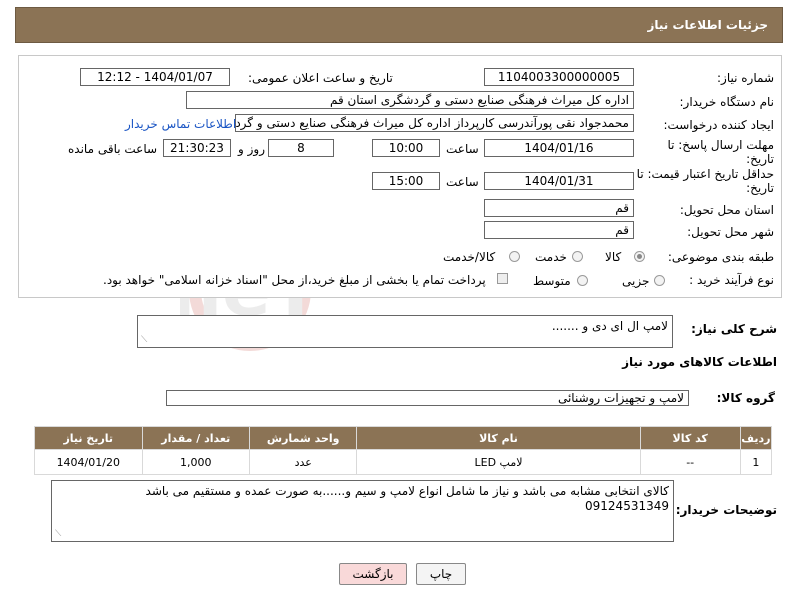 Image resolution: width=789 pixels, height=598 pixels. Describe the element at coordinates (301, 148) in the screenshot. I see `remaining-days-field: 8` at that location.